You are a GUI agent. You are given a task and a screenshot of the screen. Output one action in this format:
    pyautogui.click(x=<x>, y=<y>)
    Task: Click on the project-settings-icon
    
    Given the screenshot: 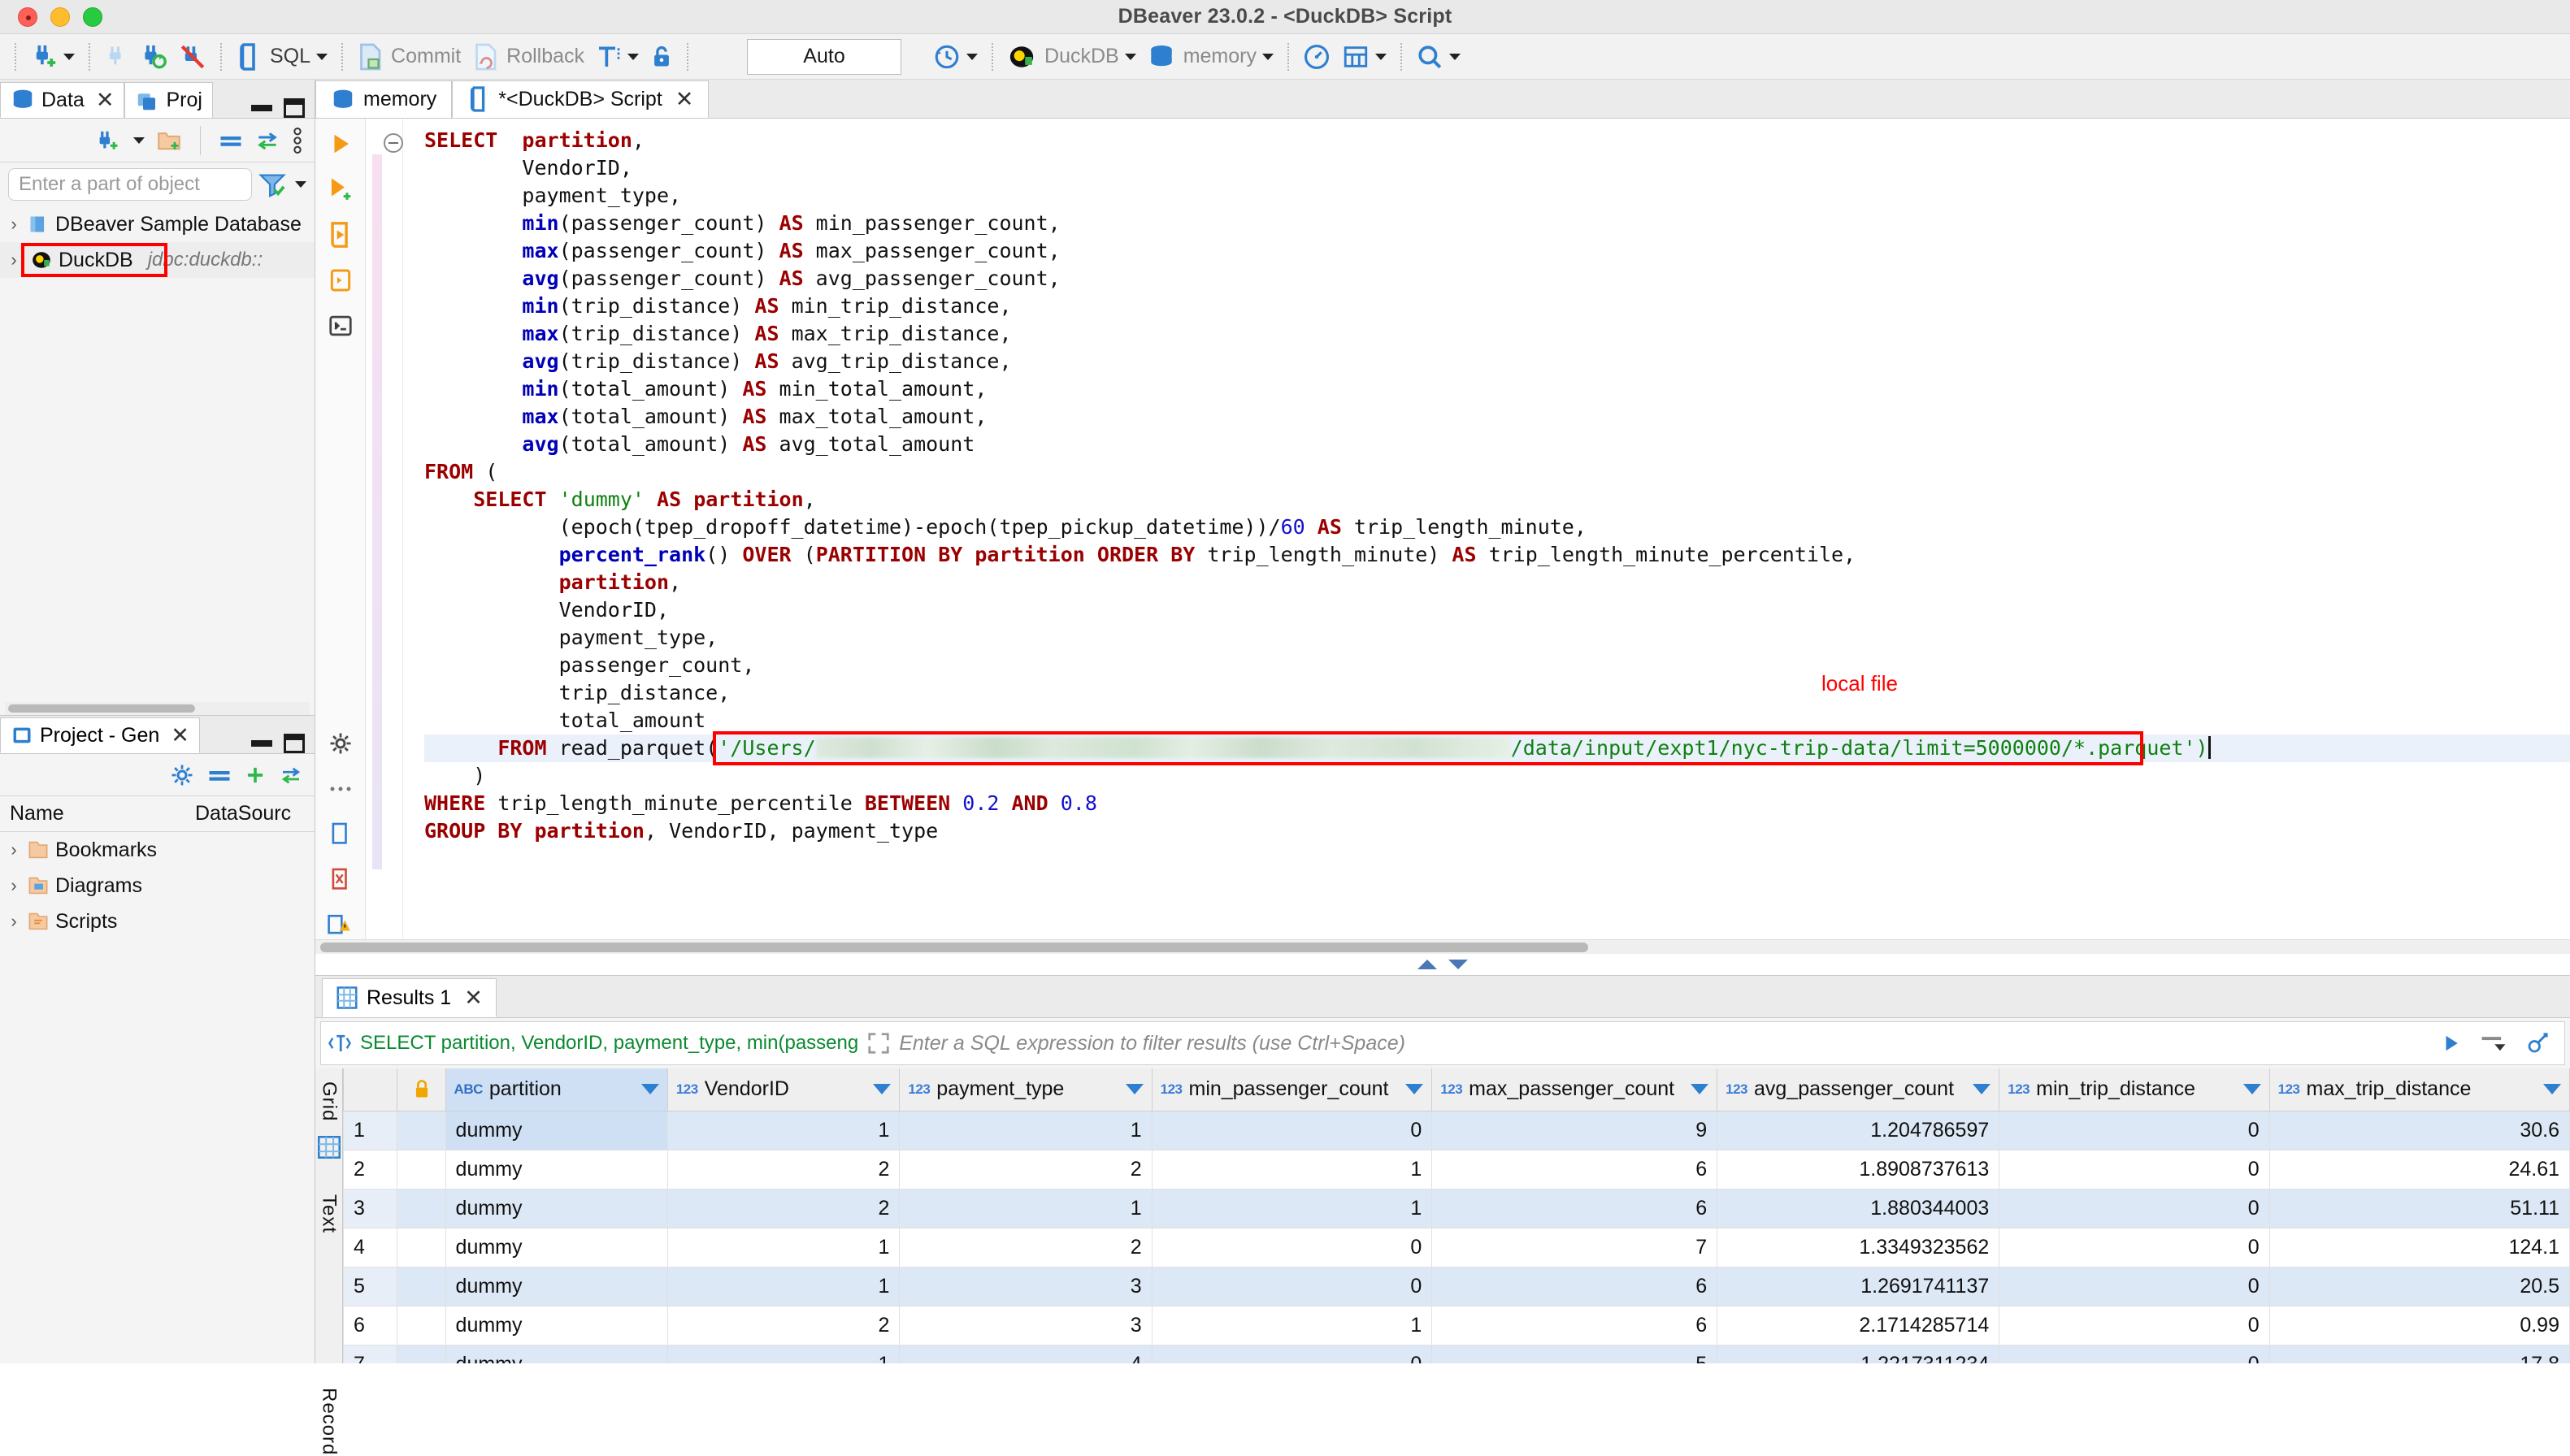 What is the action you would take?
    pyautogui.click(x=182, y=775)
    